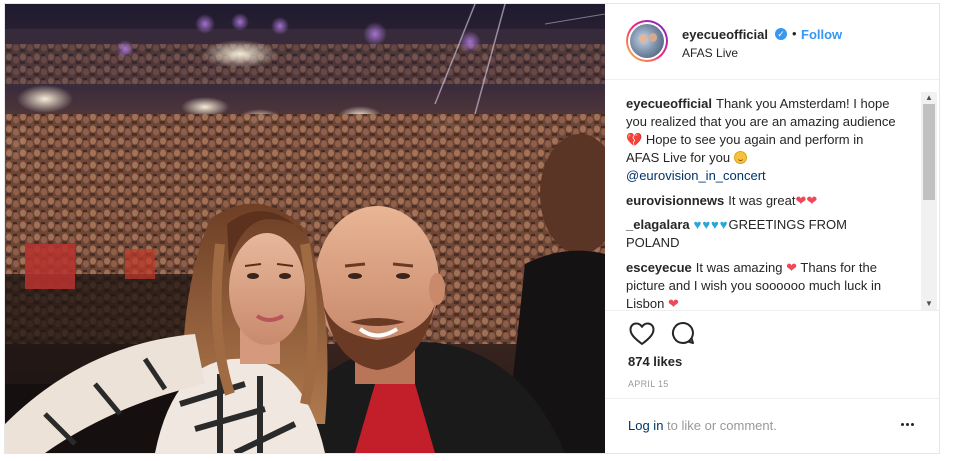 The height and width of the screenshot is (461, 953). I want to click on post-footer: Log in to like or comment., so click(772, 425).